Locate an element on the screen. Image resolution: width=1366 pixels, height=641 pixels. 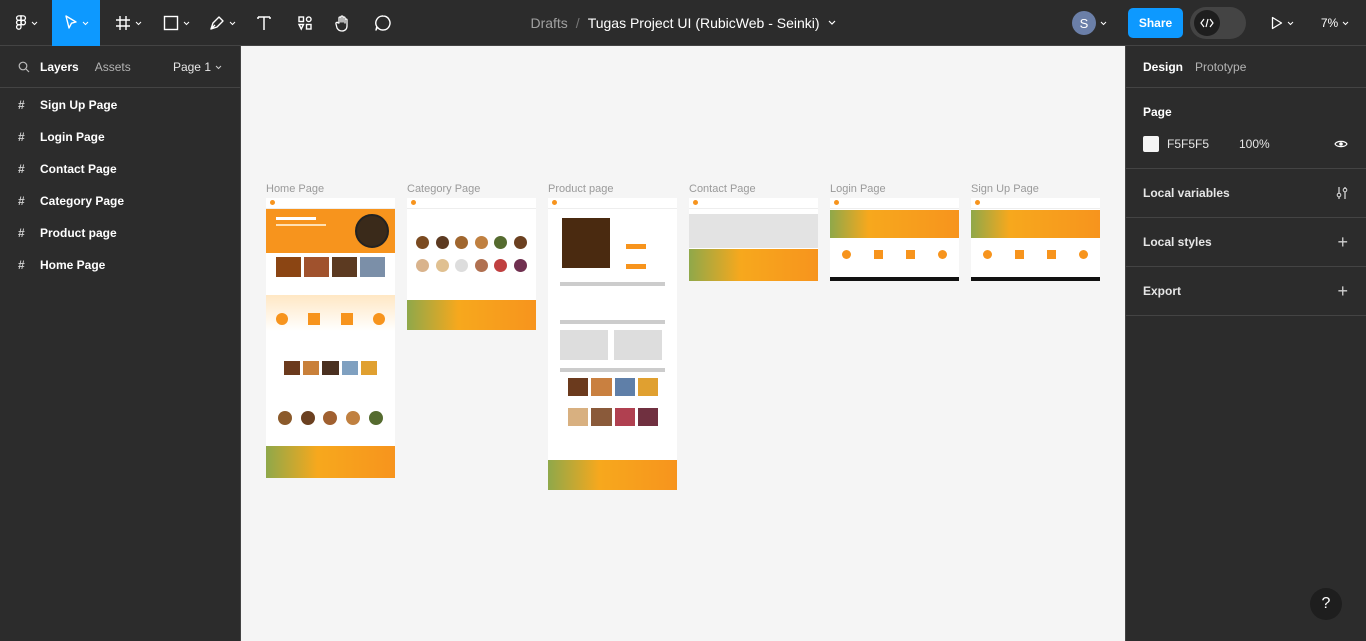
color-swatch is located at coordinates (1151, 144).